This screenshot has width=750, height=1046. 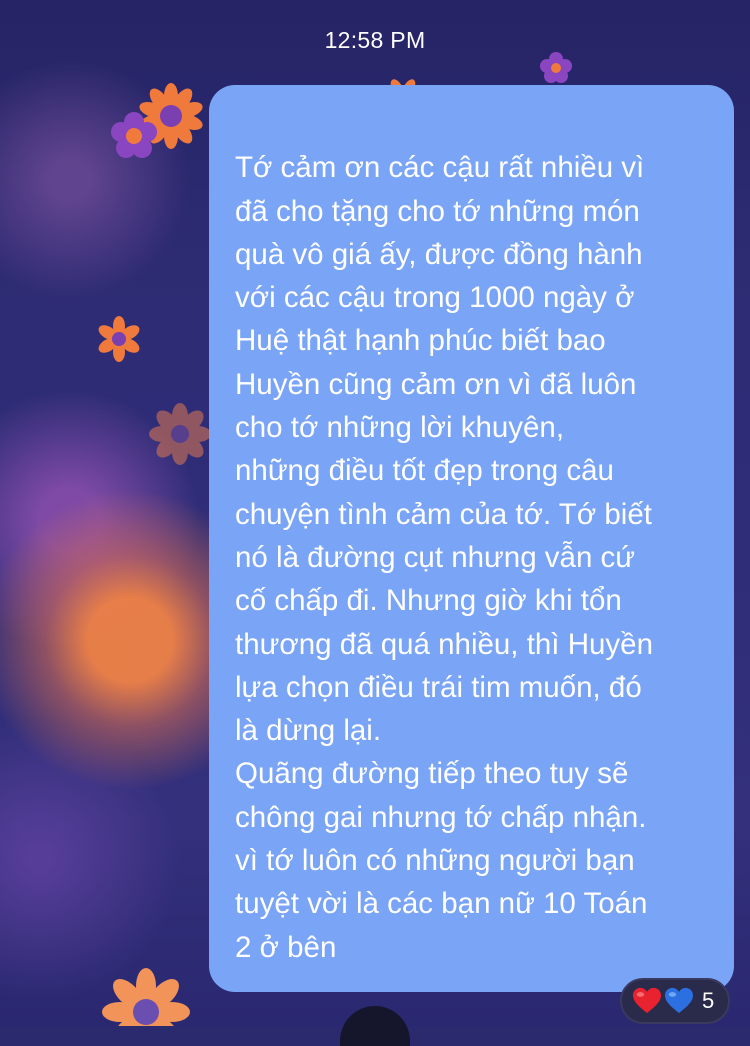 What do you see at coordinates (437, 211) in the screenshot?
I see `message-line: đã cho tặng cho tớ những món` at bounding box center [437, 211].